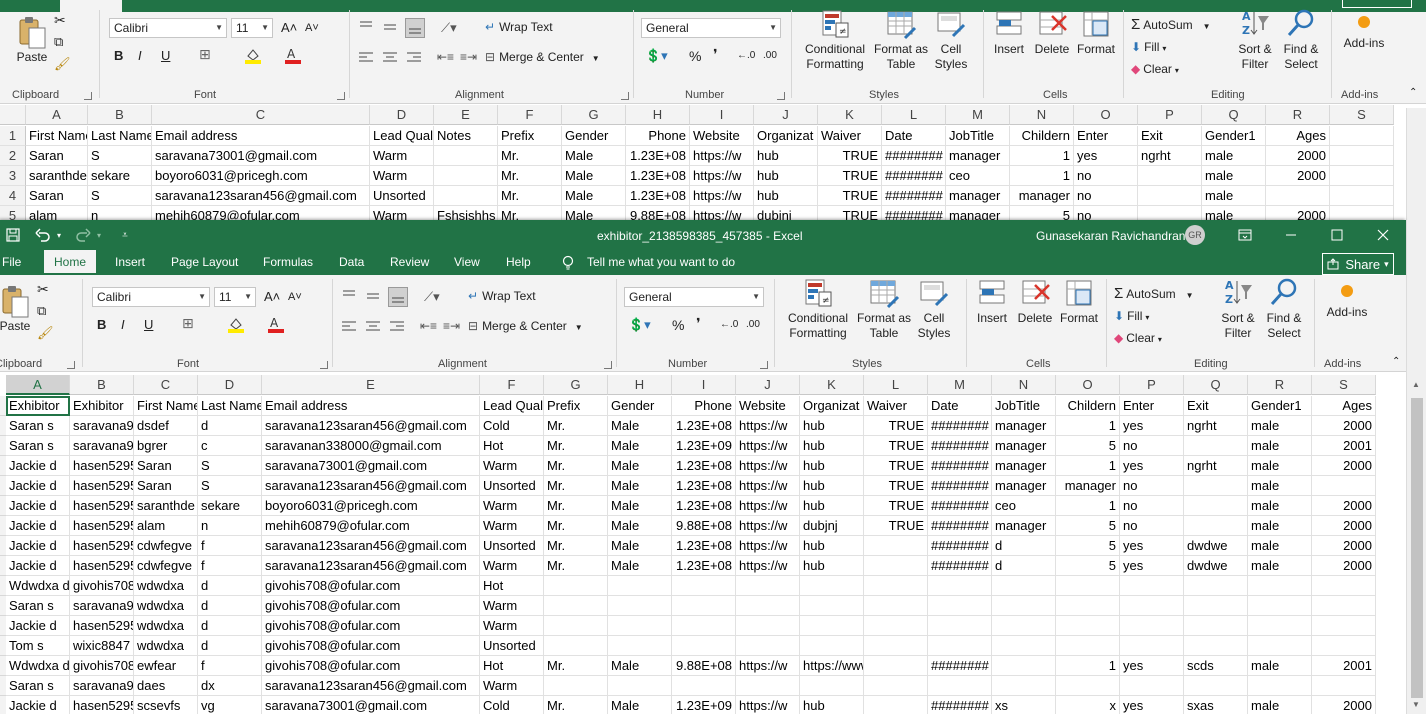 This screenshot has height=714, width=1426. I want to click on bg-cell: Warm, so click(402, 176).